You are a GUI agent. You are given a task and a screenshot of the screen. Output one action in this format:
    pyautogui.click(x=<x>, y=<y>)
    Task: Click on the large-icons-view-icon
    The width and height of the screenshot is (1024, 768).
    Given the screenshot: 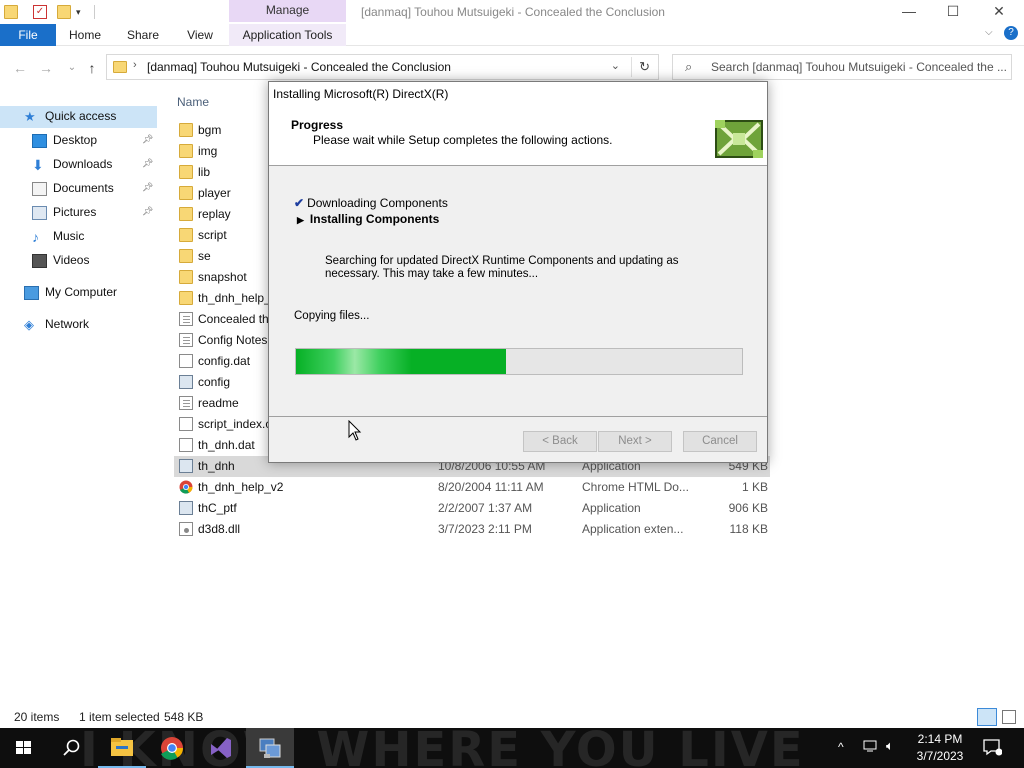 What is the action you would take?
    pyautogui.click(x=1009, y=717)
    